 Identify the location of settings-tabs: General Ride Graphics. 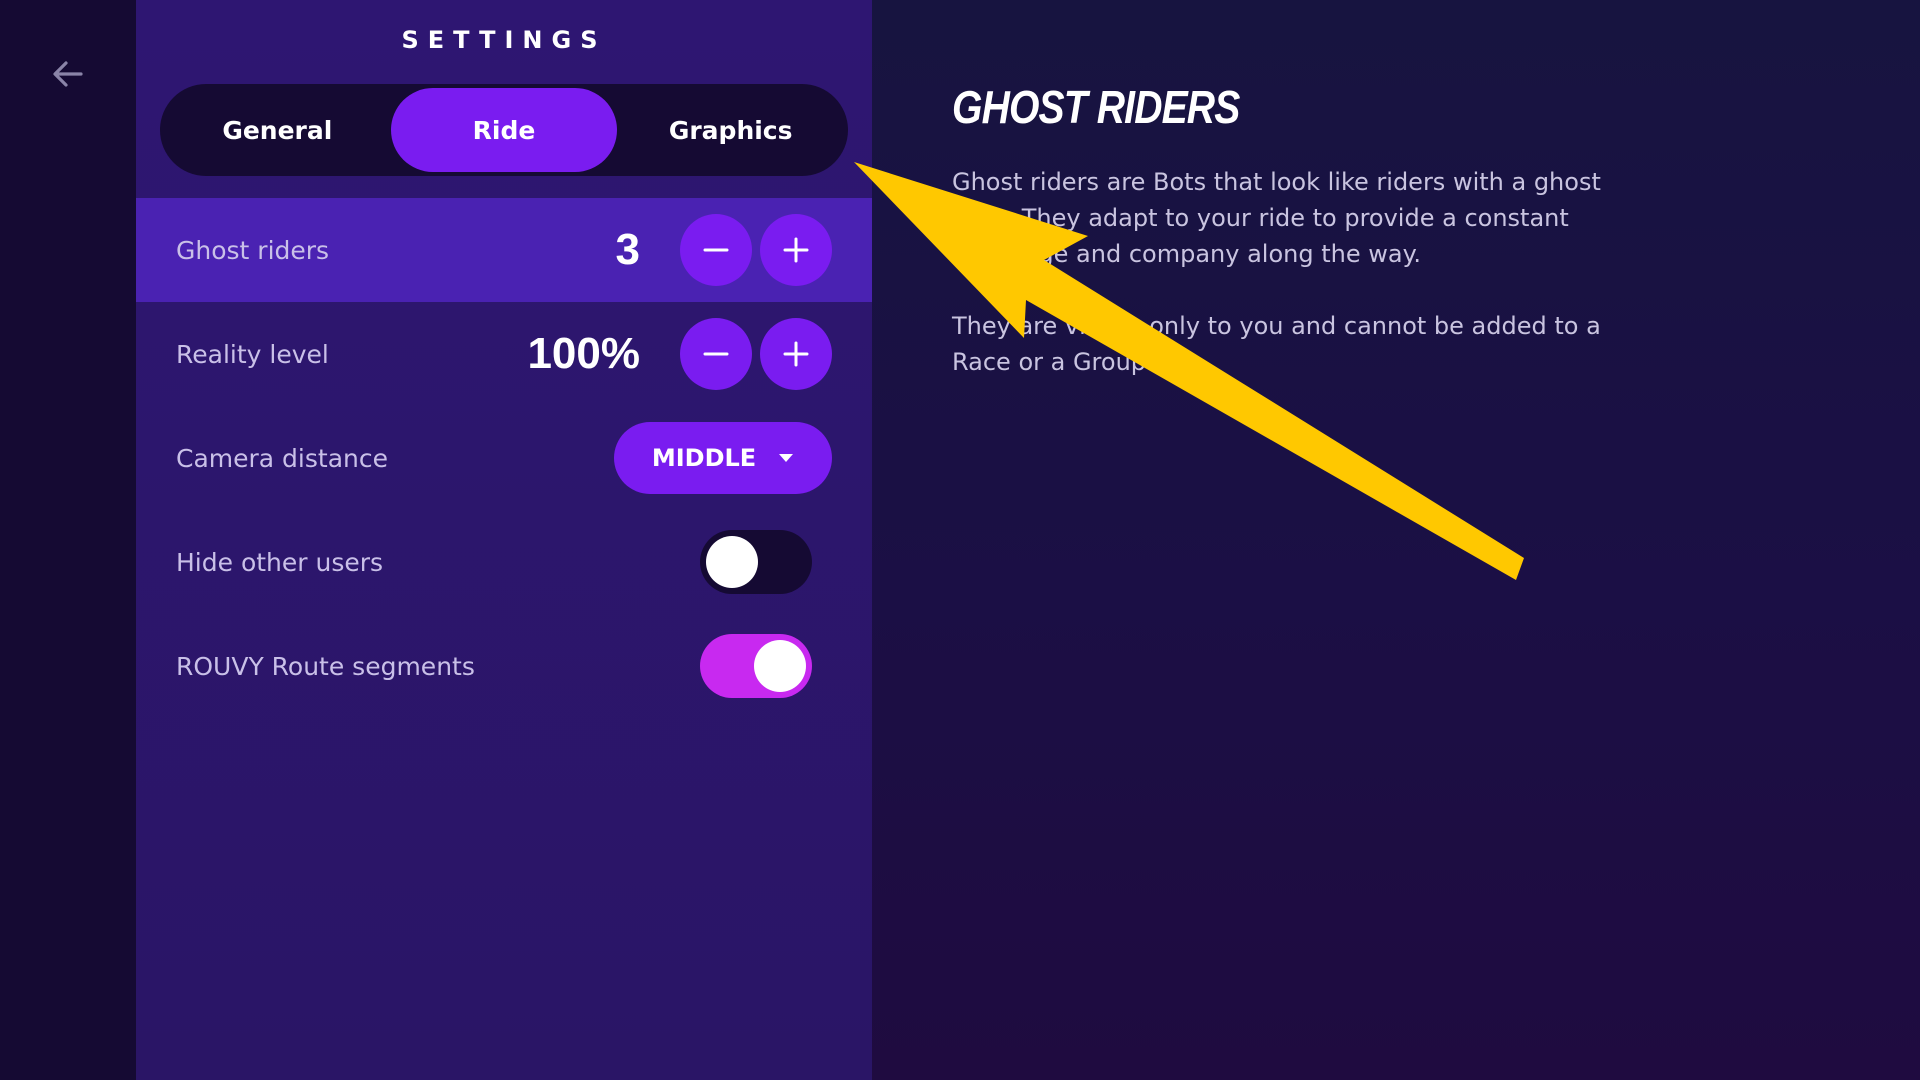
(504, 130).